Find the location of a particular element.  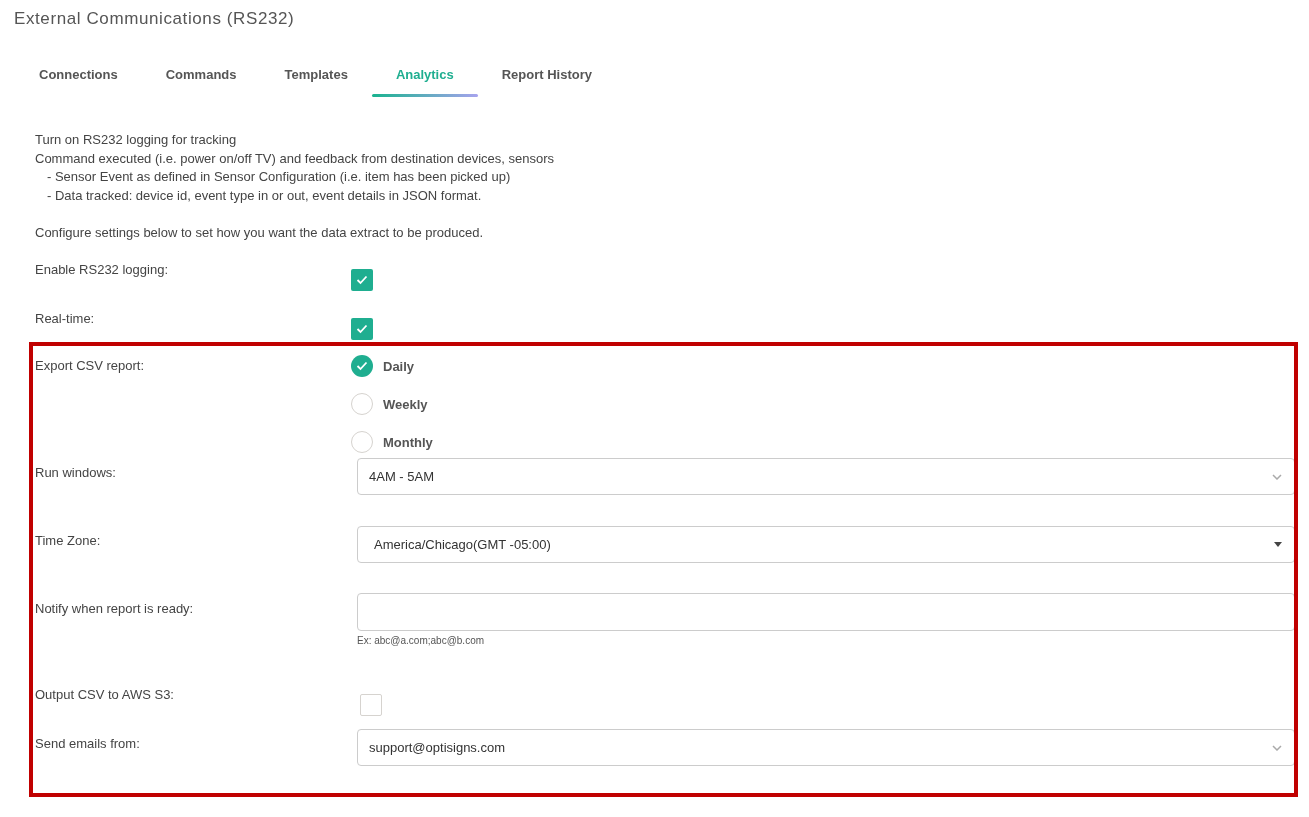

description-text: Command executed (i.e. power on/off TV) and feedback from destination devices, sensors is located at coordinates (295, 158).